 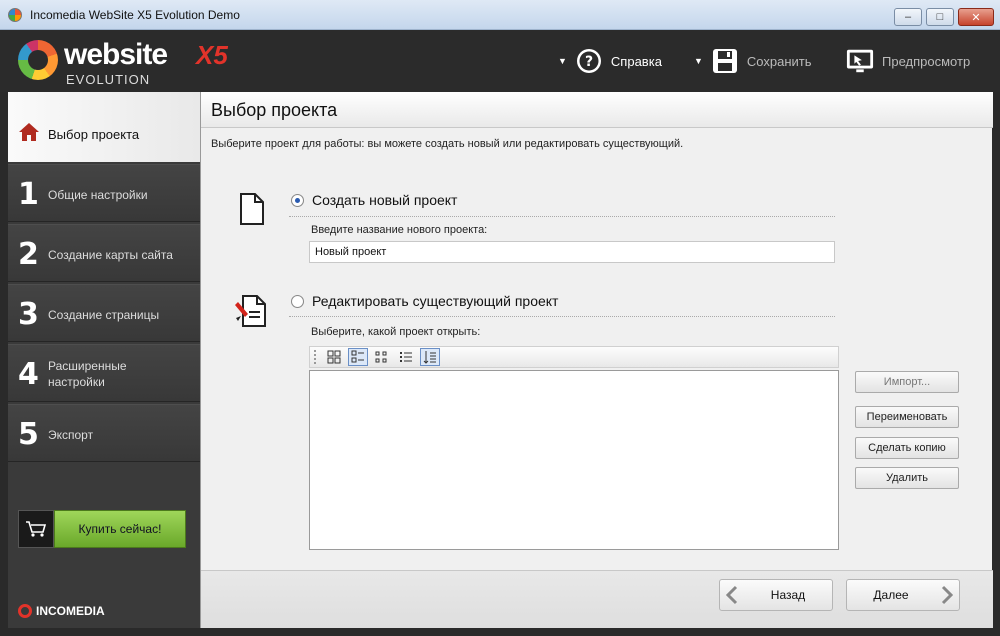 I want to click on copy-button: Сделать копию, so click(x=907, y=448).